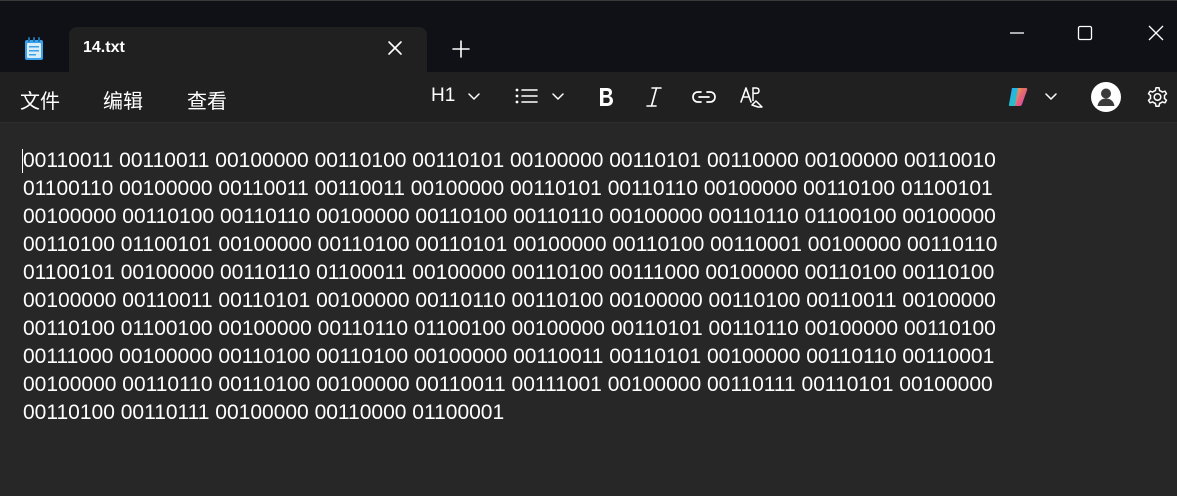 The width and height of the screenshot is (1177, 496). I want to click on bold-icon, so click(606, 97).